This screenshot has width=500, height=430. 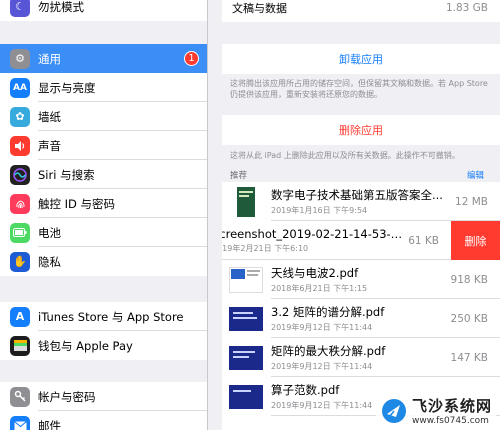 I want to click on sidebar-item-label: 勿扰模式, so click(x=61, y=7).